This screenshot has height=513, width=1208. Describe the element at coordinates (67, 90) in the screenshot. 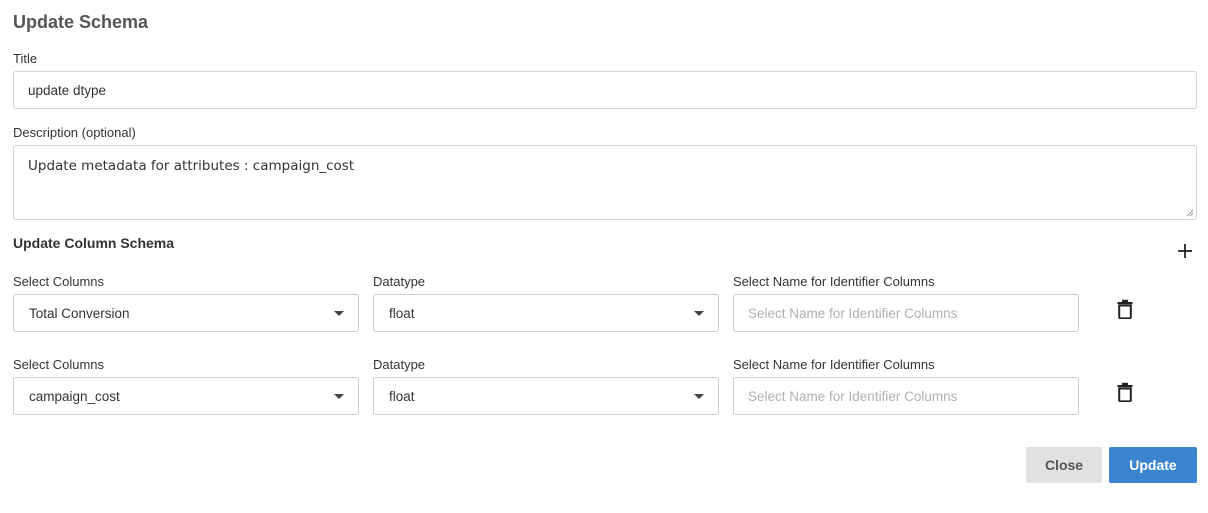

I see `title-input-value: update dtype` at that location.